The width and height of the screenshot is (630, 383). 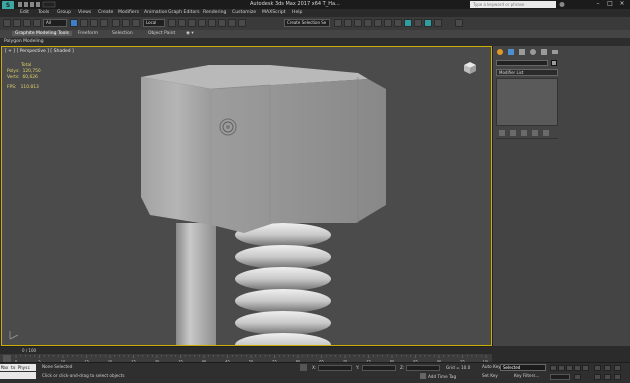 What do you see at coordinates (244, 12) in the screenshot?
I see `menu-customize: Customize` at bounding box center [244, 12].